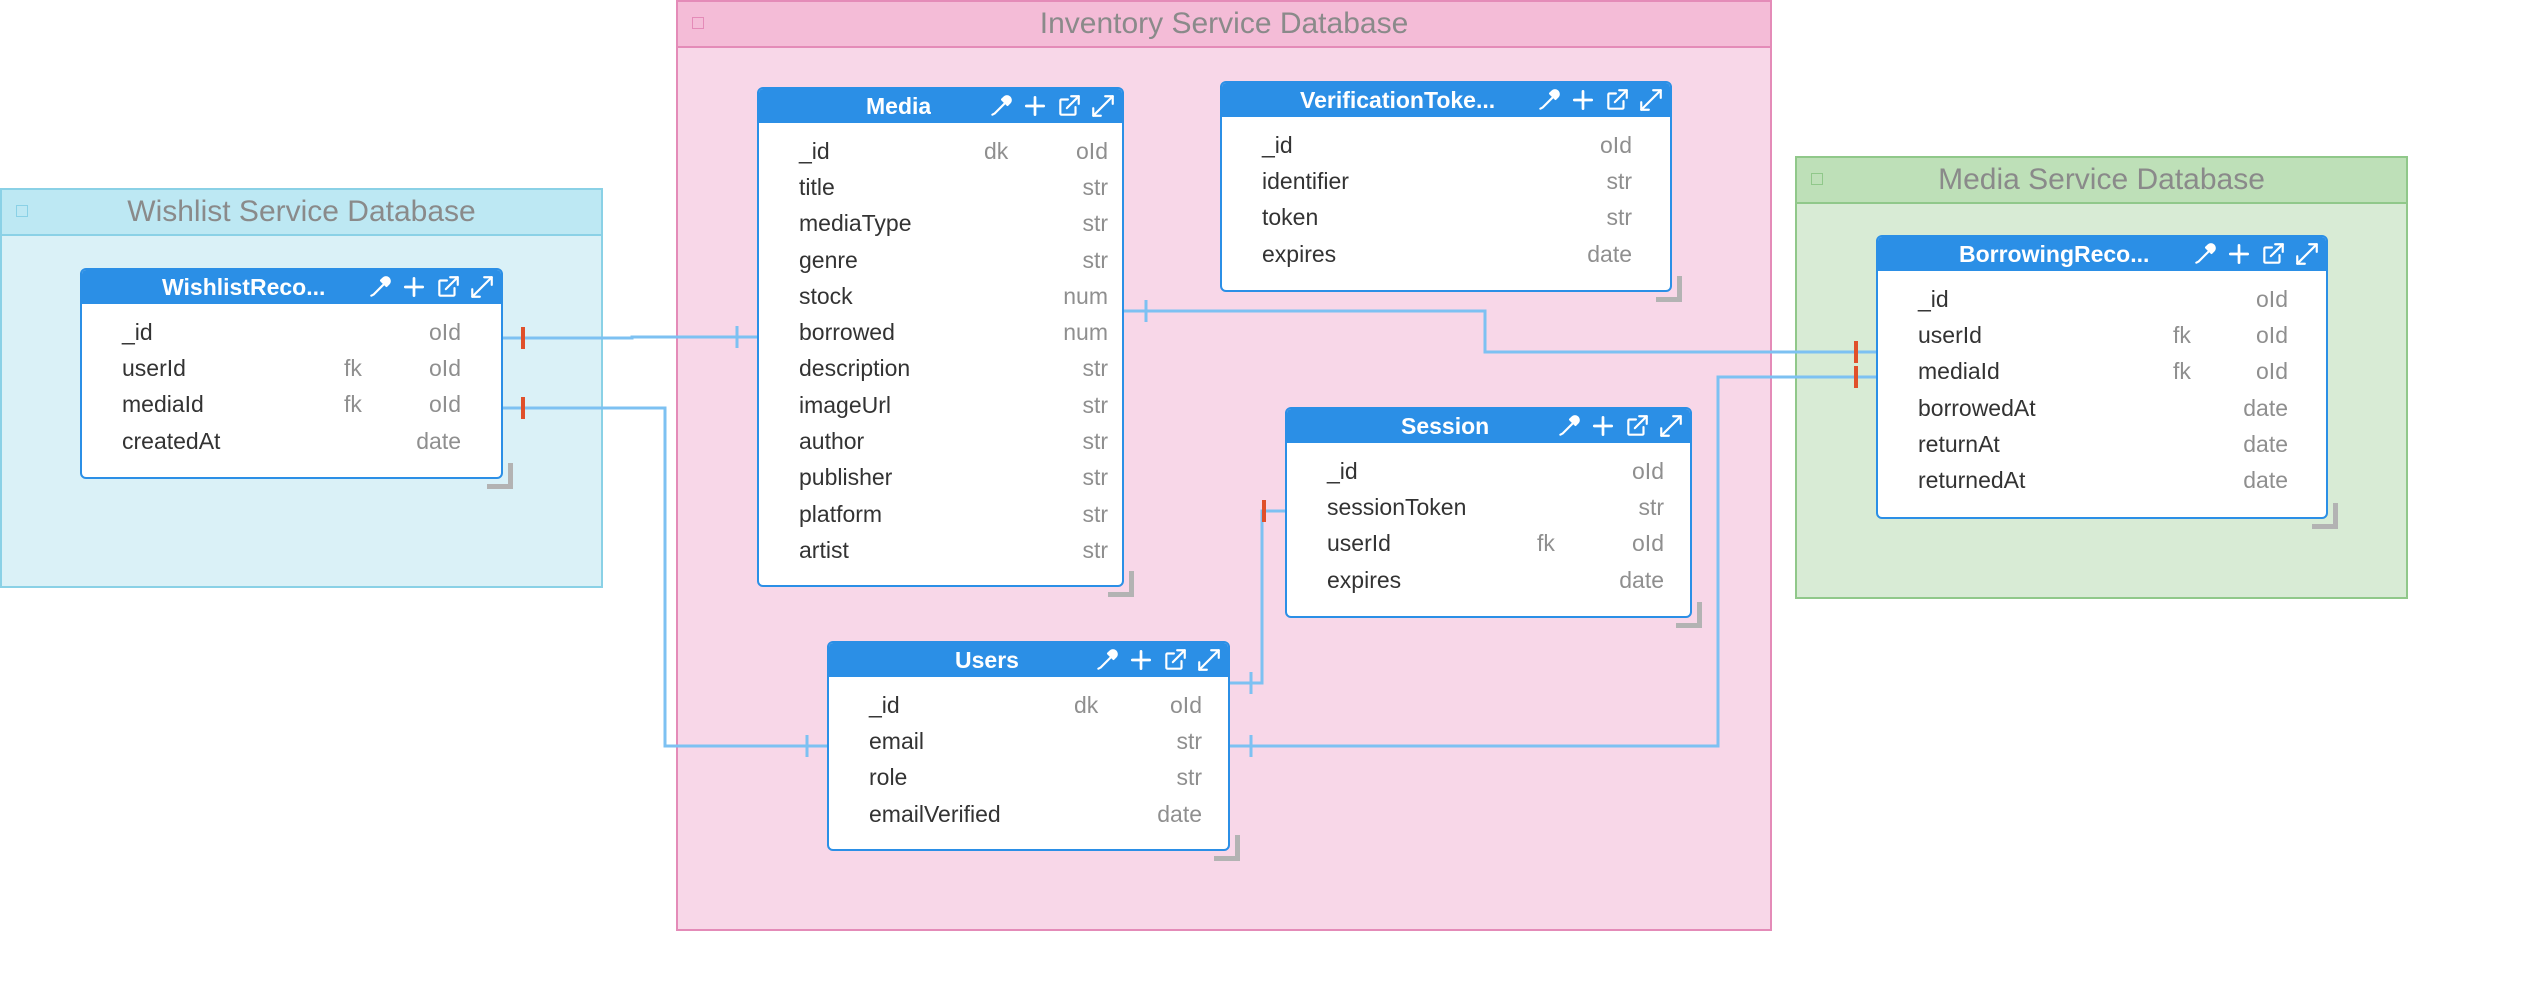  What do you see at coordinates (1364, 579) in the screenshot?
I see `column-name: expires` at bounding box center [1364, 579].